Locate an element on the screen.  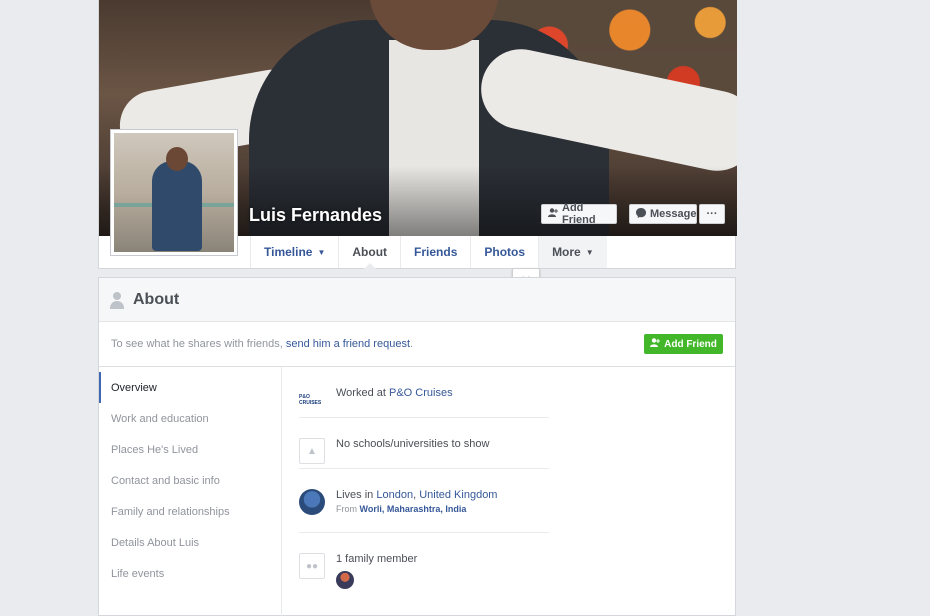
person-icon is located at coordinates (117, 300).